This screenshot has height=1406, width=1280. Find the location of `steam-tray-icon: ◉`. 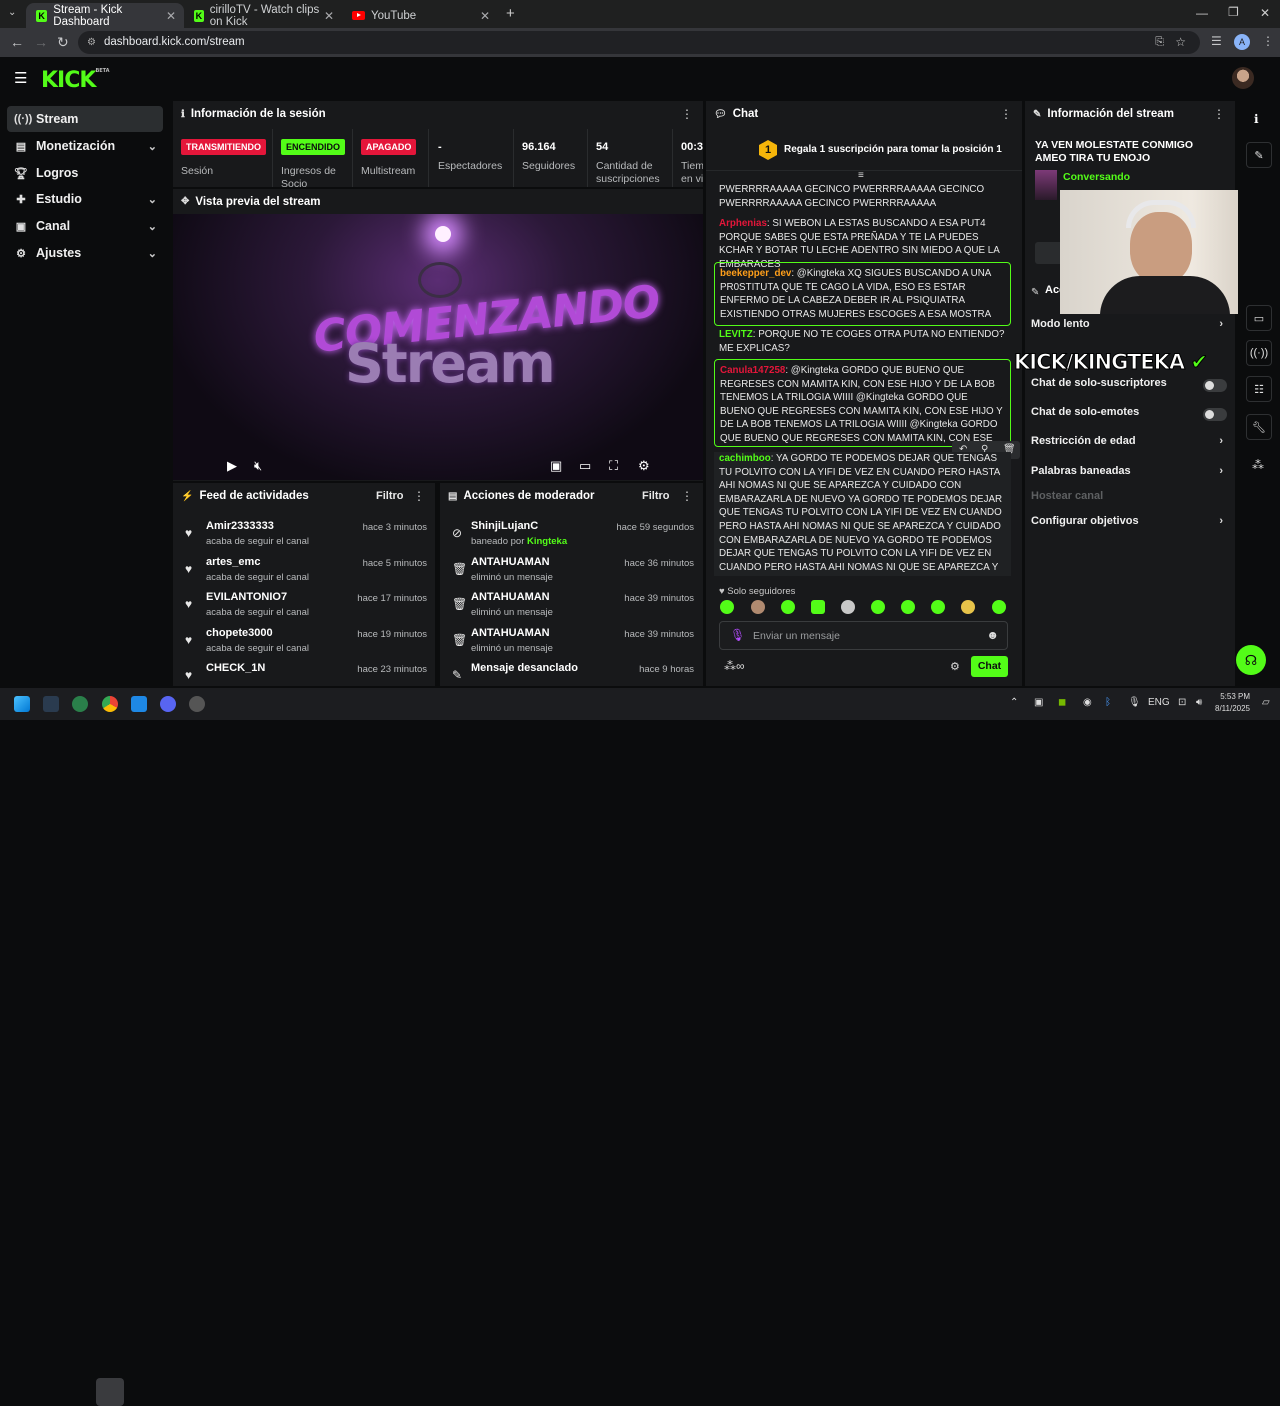

steam-tray-icon: ◉ is located at coordinates (1087, 702).